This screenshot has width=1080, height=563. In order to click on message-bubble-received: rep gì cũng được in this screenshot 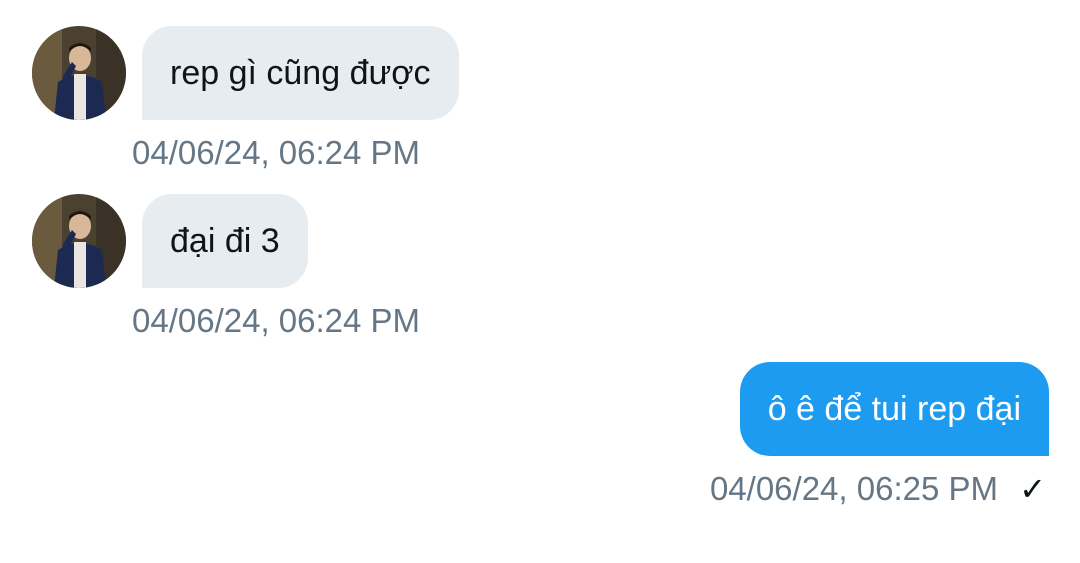, I will do `click(300, 73)`.